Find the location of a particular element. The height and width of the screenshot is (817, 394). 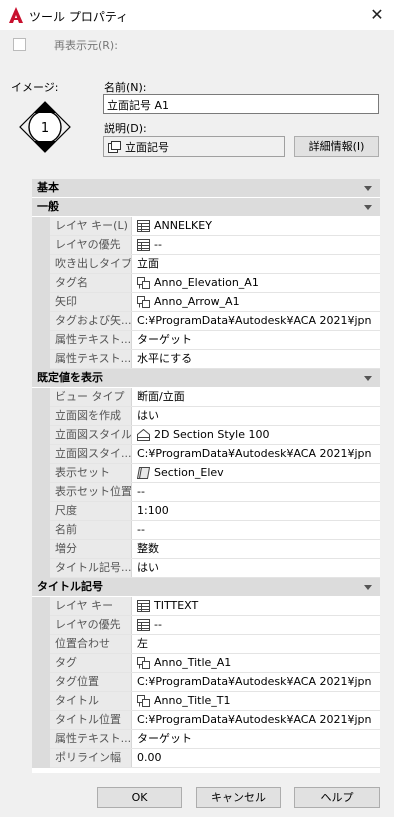

property-name: 吹き出しタイプ is located at coordinates (91, 264).